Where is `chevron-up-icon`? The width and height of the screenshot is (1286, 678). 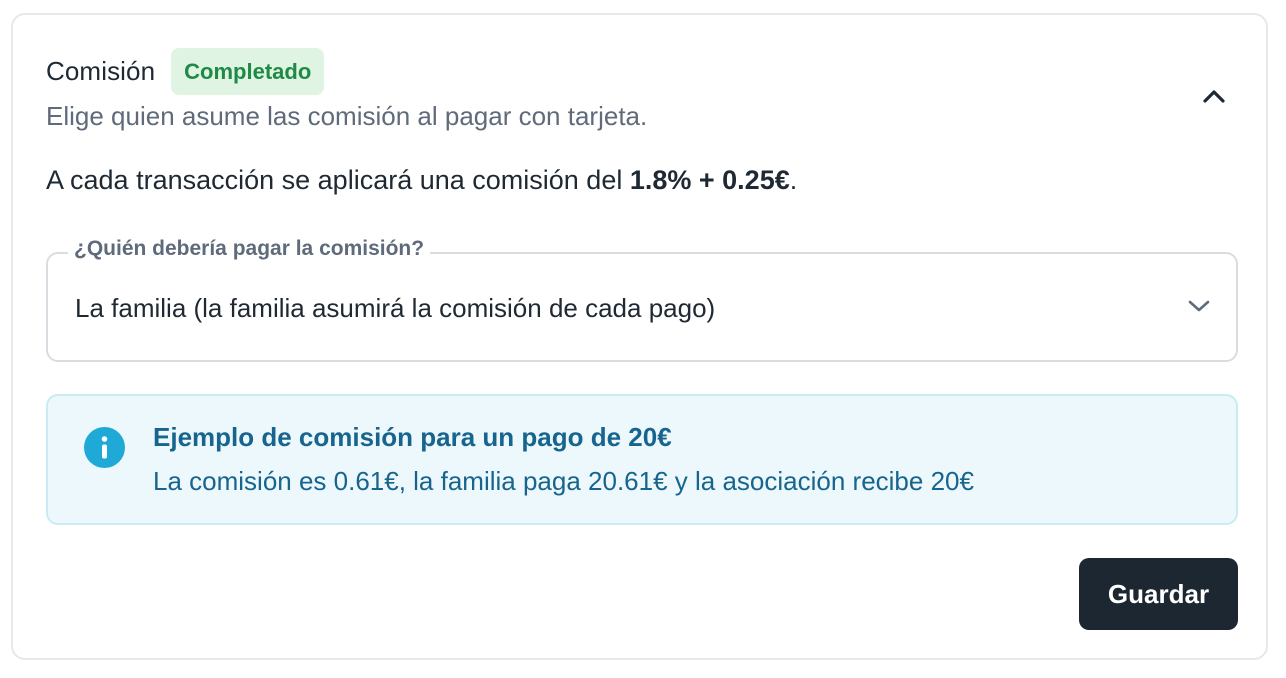
chevron-up-icon is located at coordinates (1214, 96).